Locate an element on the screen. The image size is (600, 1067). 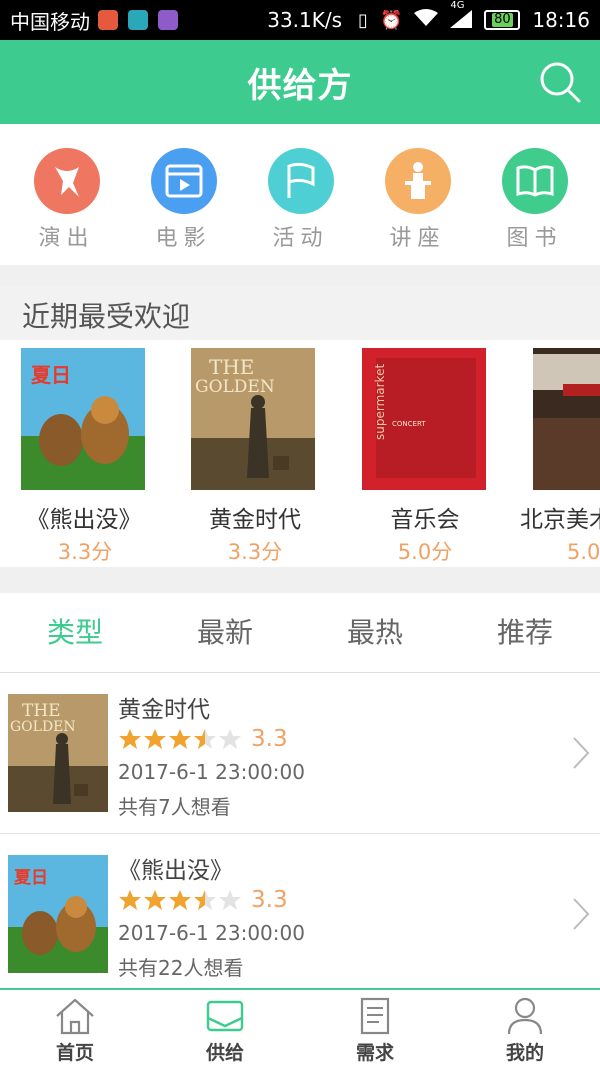
nav-label: 我的 is located at coordinates (524, 1053).